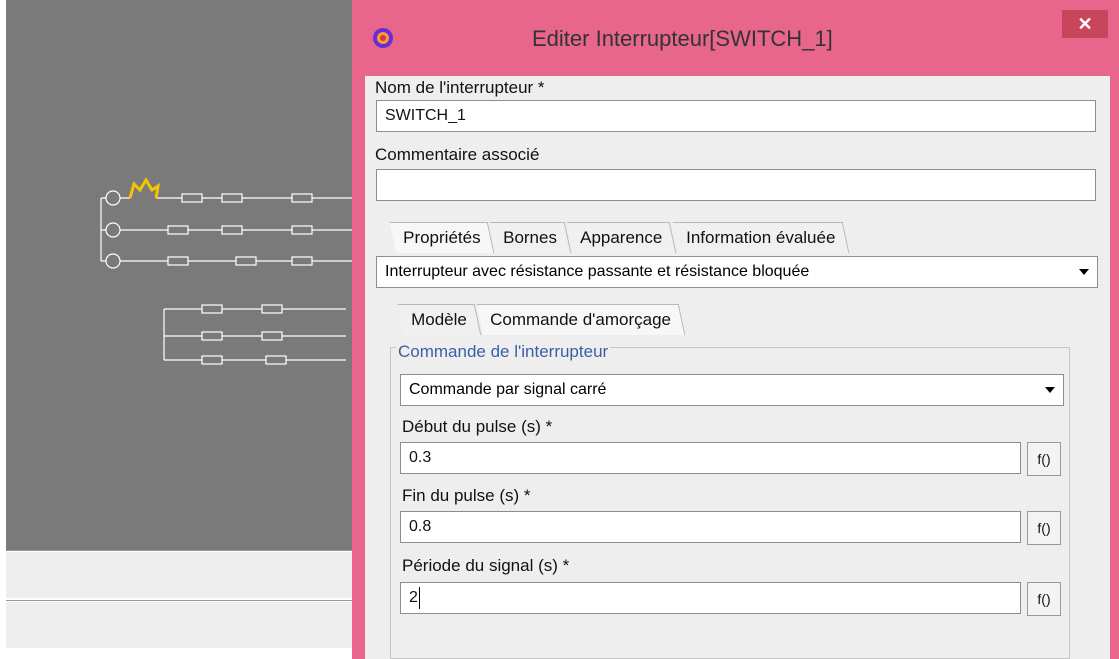 This screenshot has width=1119, height=659. Describe the element at coordinates (226, 271) in the screenshot. I see `circuit-diagram` at that location.